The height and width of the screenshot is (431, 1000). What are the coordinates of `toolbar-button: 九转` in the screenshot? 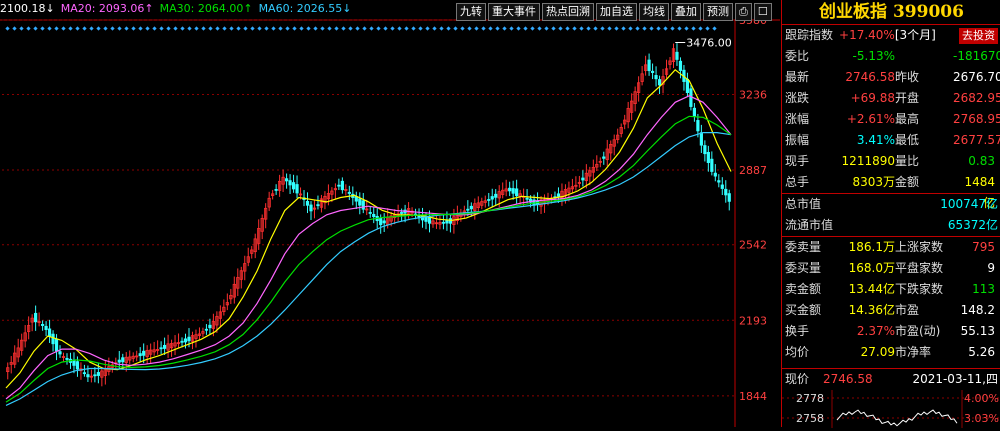 It's located at (471, 12).